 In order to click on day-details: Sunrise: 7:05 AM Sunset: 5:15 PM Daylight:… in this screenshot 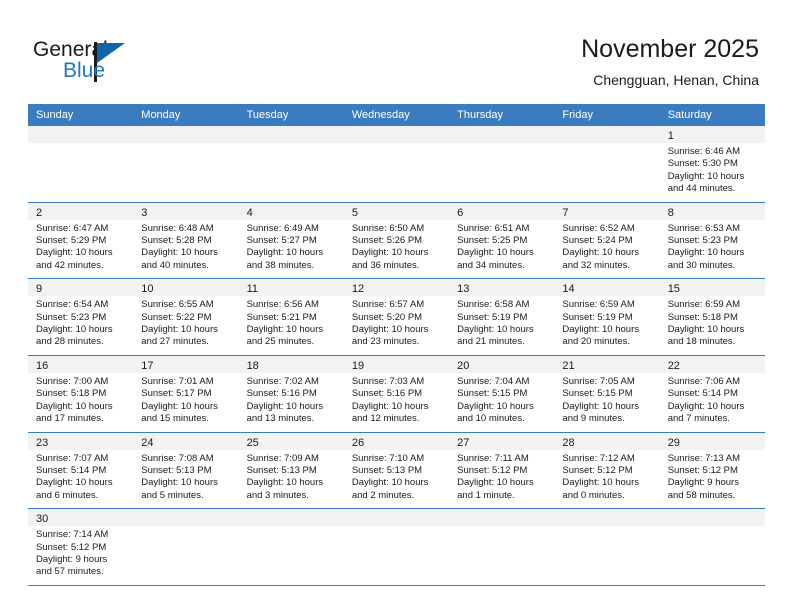, I will do `click(606, 402)`.